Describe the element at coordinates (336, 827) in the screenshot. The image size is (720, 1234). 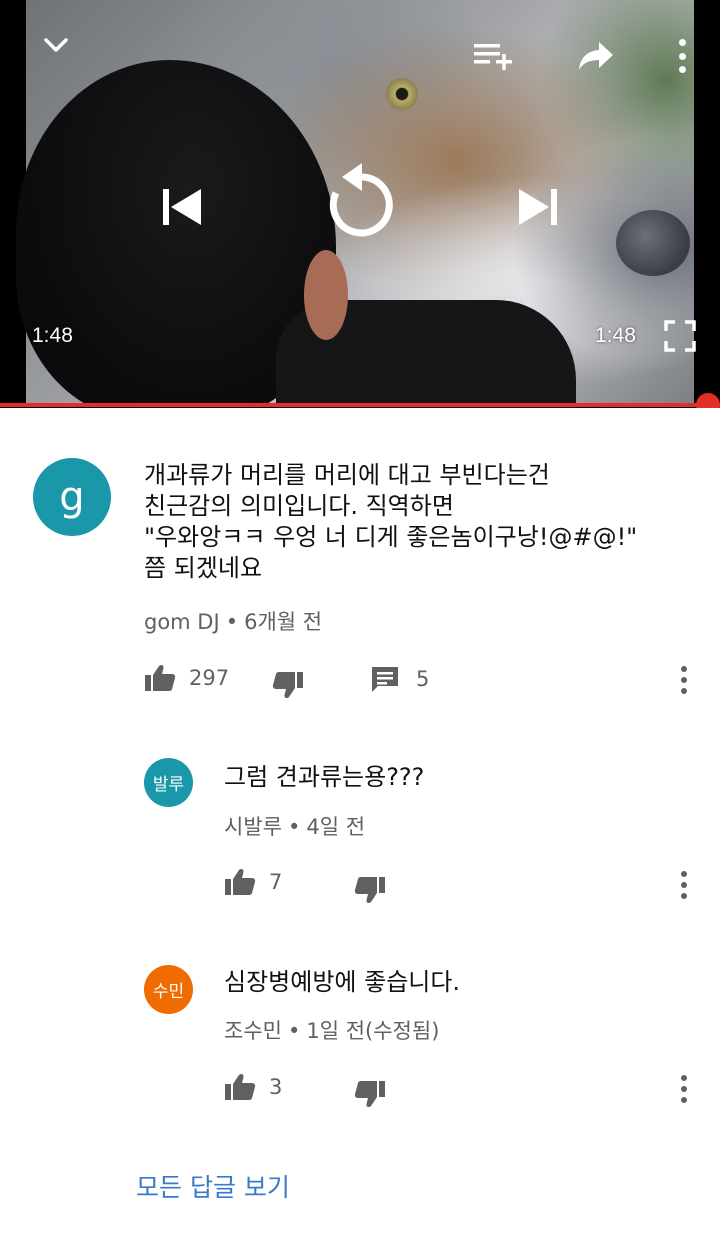
I see `reply-time: 4일 전` at that location.